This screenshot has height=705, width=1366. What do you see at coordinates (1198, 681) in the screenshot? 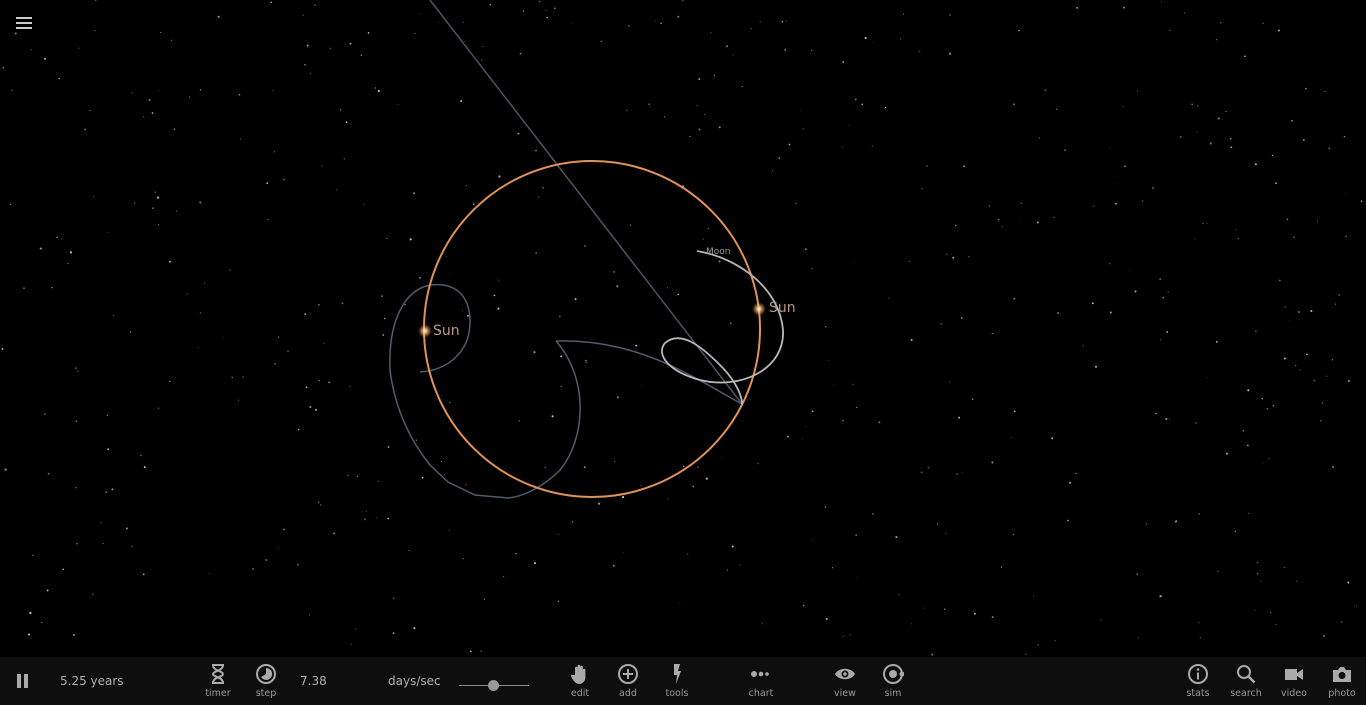
I see `stats-button: stats` at bounding box center [1198, 681].